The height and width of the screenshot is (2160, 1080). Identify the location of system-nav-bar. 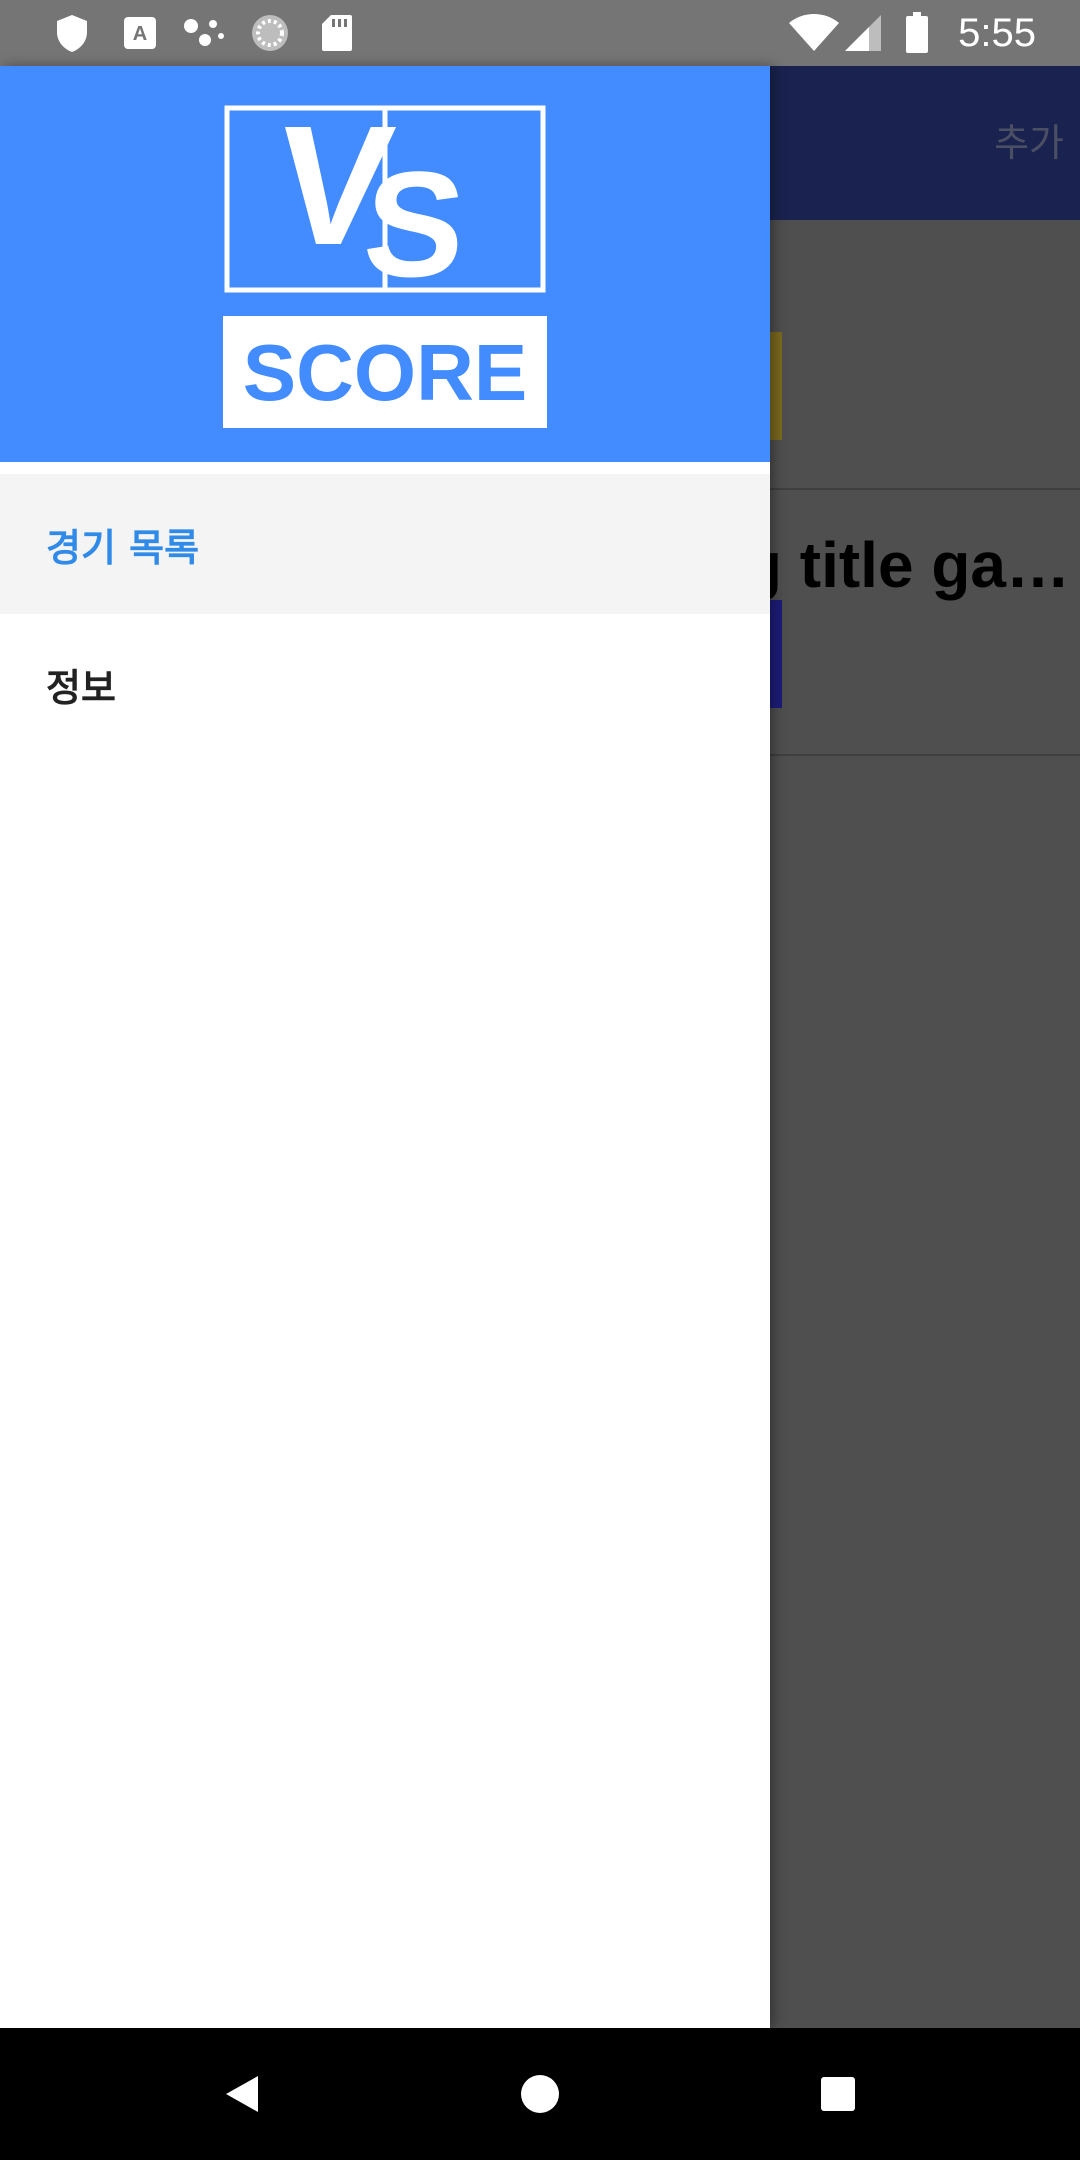
(540, 2094).